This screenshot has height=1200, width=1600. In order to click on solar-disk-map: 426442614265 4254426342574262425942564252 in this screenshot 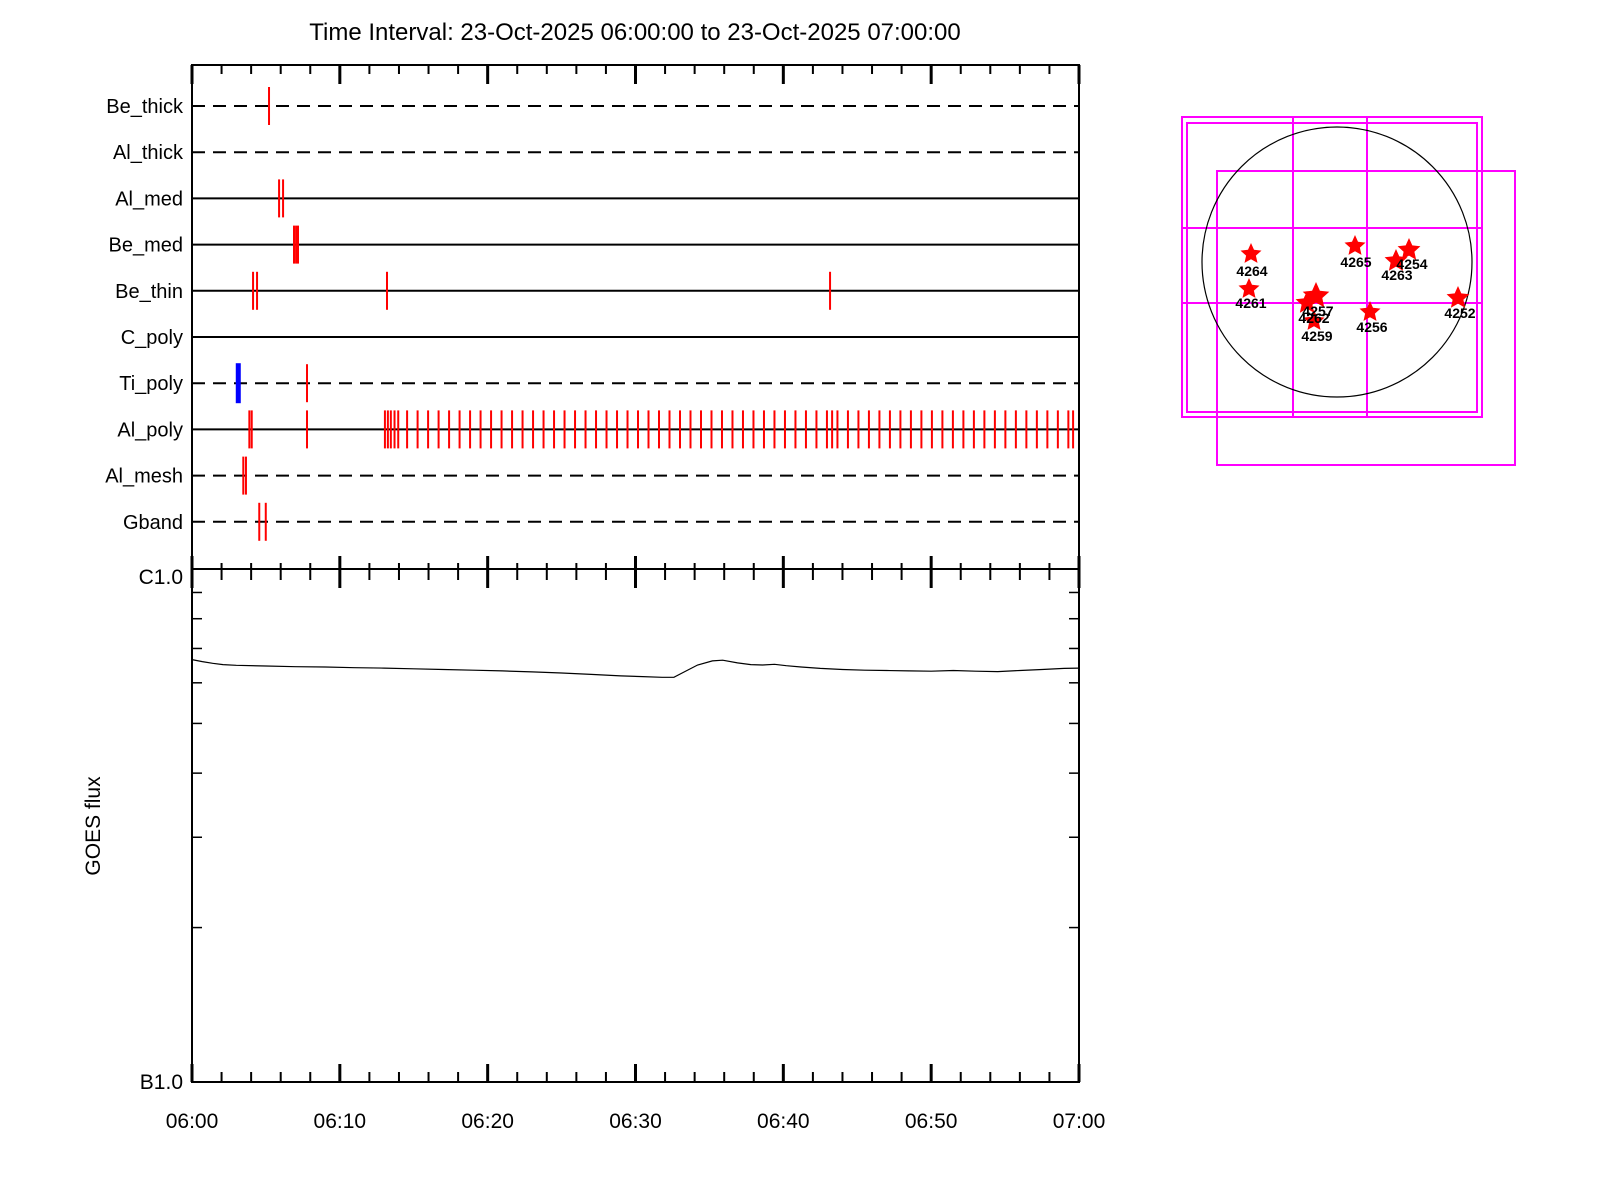, I will do `click(1348, 291)`.